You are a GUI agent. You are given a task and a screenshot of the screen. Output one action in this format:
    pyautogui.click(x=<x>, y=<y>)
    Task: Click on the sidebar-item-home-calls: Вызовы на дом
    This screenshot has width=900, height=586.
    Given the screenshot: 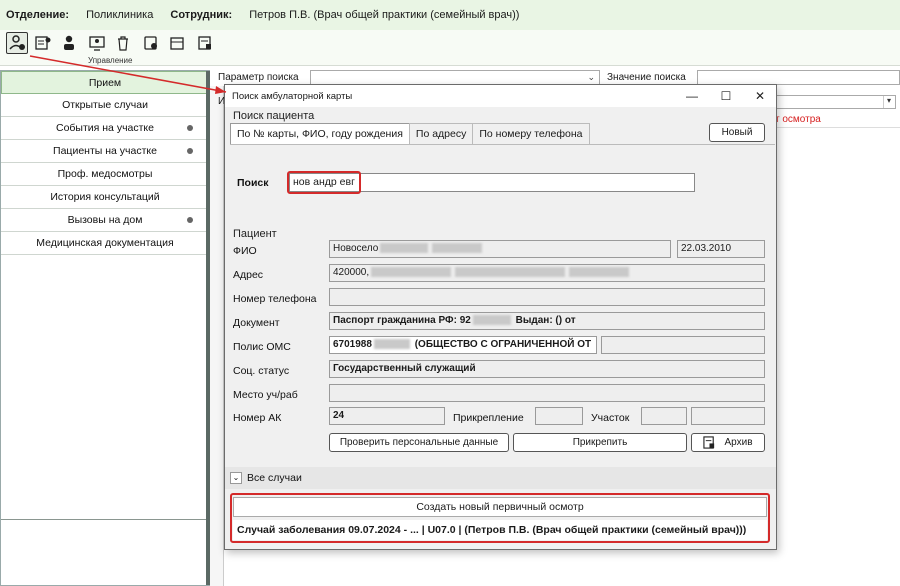 What is the action you would take?
    pyautogui.click(x=105, y=220)
    